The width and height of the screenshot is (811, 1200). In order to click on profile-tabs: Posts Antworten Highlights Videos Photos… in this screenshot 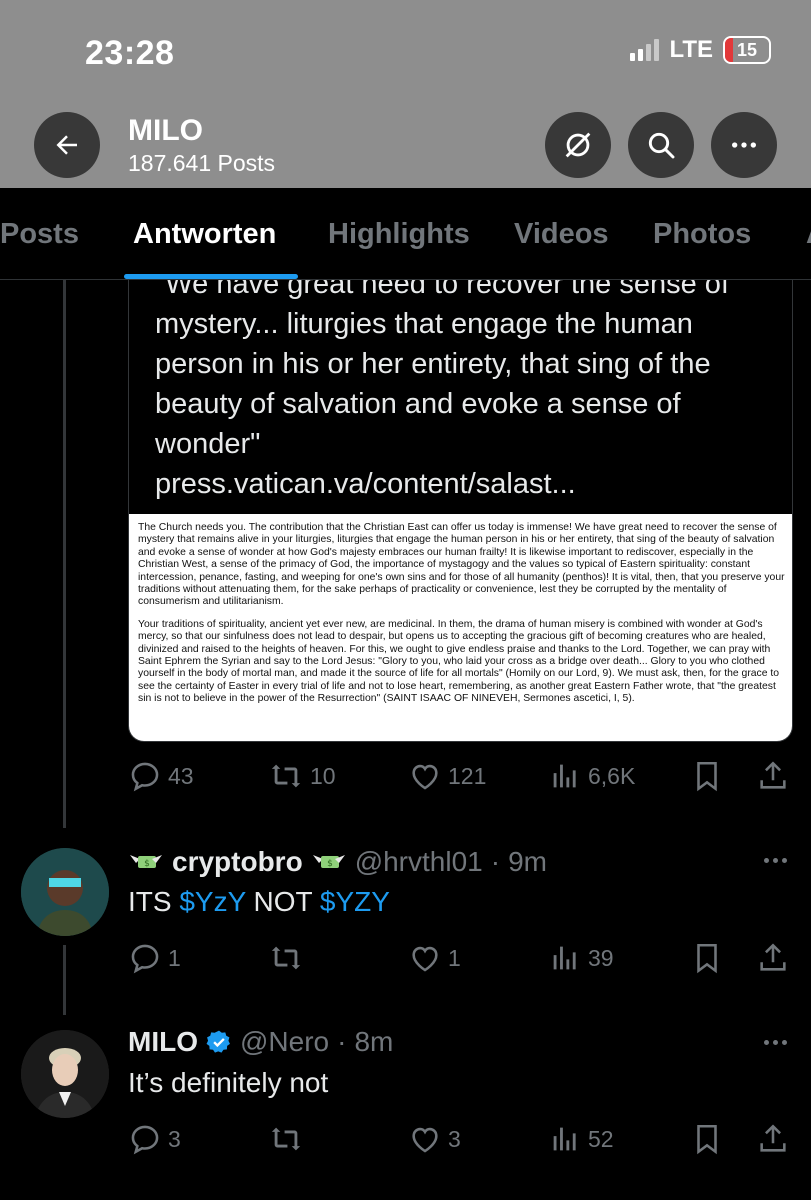, I will do `click(405, 234)`.